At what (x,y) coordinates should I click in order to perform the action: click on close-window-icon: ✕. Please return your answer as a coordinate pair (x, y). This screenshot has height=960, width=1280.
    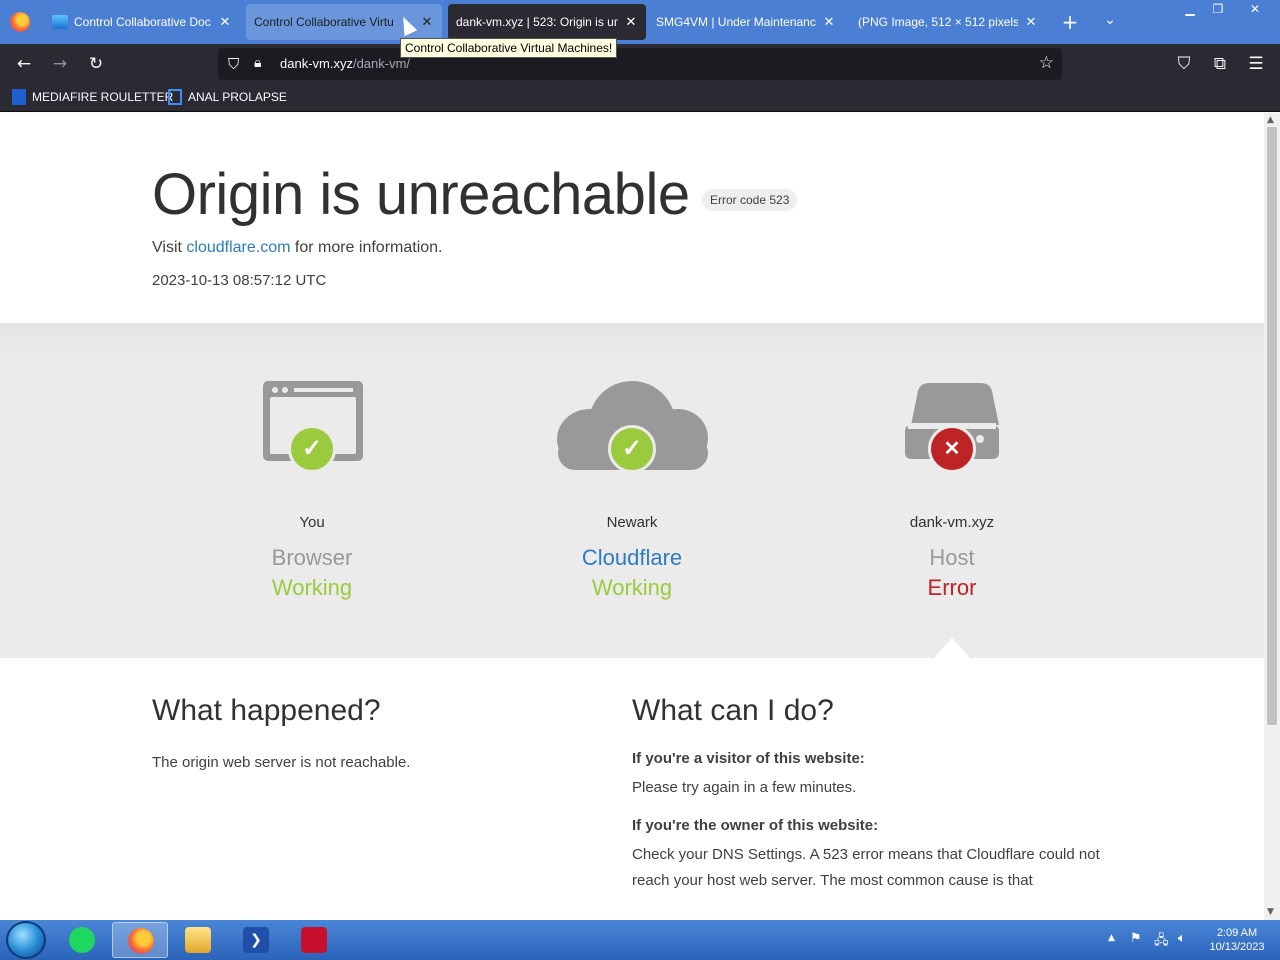
    Looking at the image, I should click on (1255, 9).